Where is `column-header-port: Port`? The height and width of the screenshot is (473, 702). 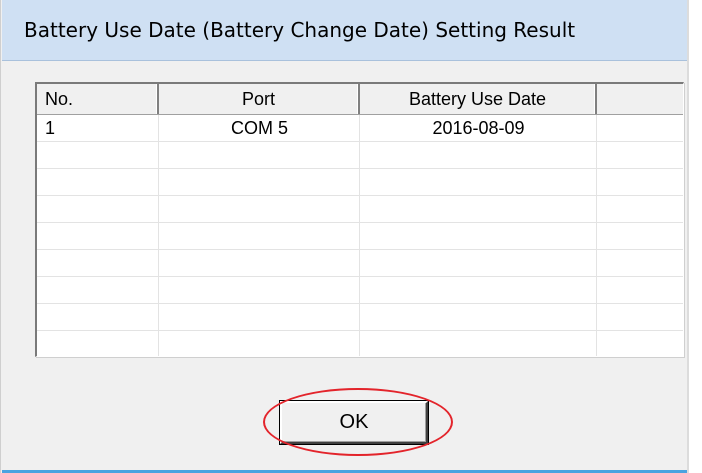
column-header-port: Port is located at coordinates (259, 99).